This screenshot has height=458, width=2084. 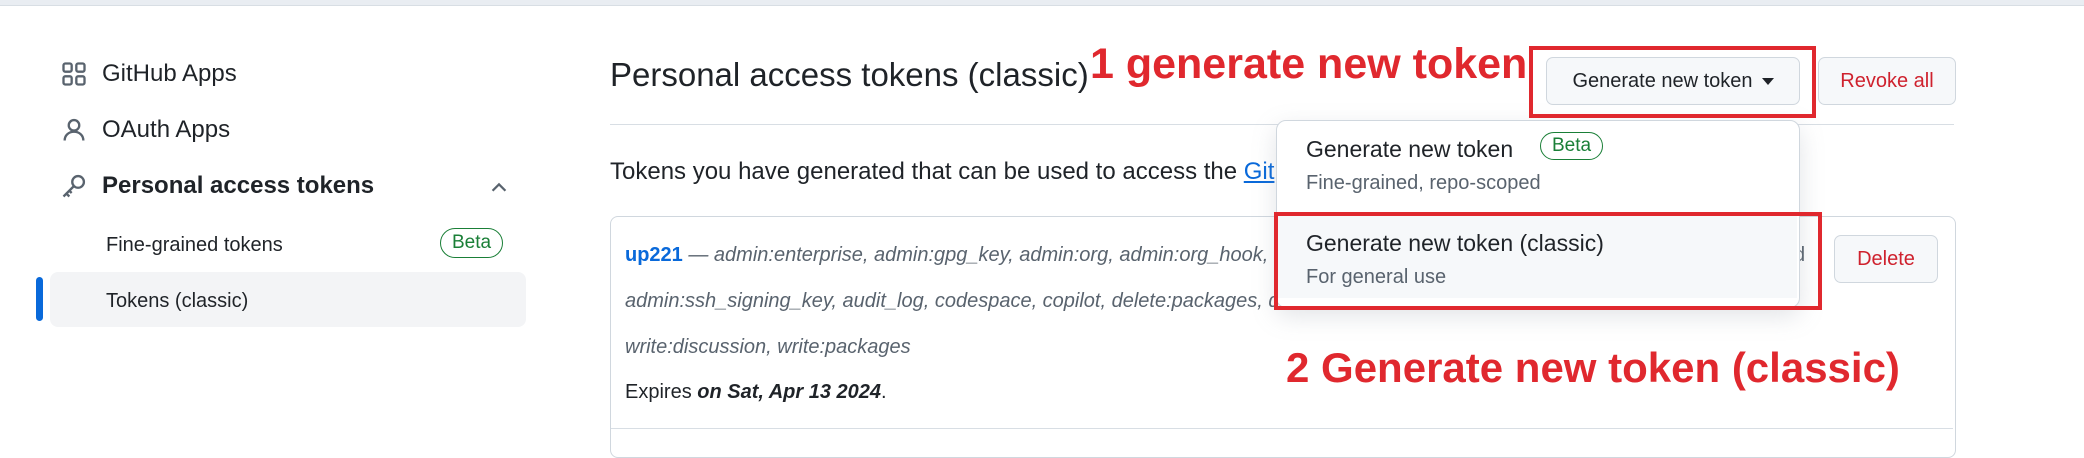 I want to click on sidebar-item-personal-access-tokens: Personal access tokens, so click(x=217, y=186).